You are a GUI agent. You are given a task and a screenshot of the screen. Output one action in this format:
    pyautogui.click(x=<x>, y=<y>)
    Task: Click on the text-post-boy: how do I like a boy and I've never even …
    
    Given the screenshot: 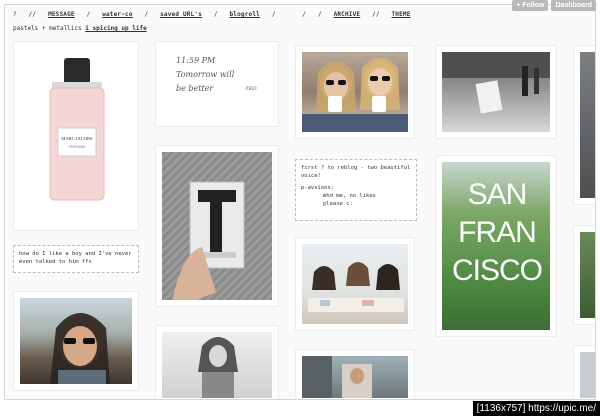 What is the action you would take?
    pyautogui.click(x=76, y=259)
    